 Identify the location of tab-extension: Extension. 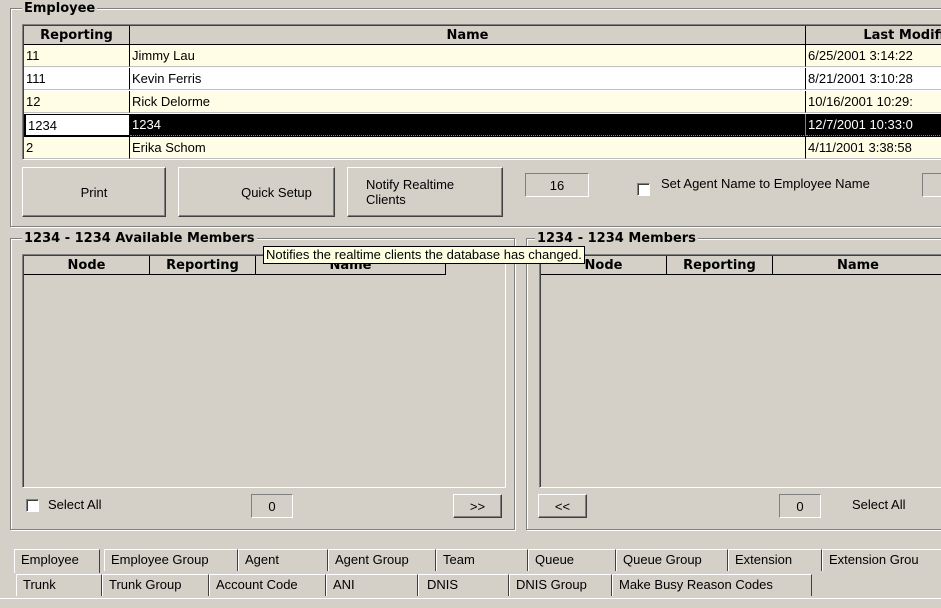
(775, 560).